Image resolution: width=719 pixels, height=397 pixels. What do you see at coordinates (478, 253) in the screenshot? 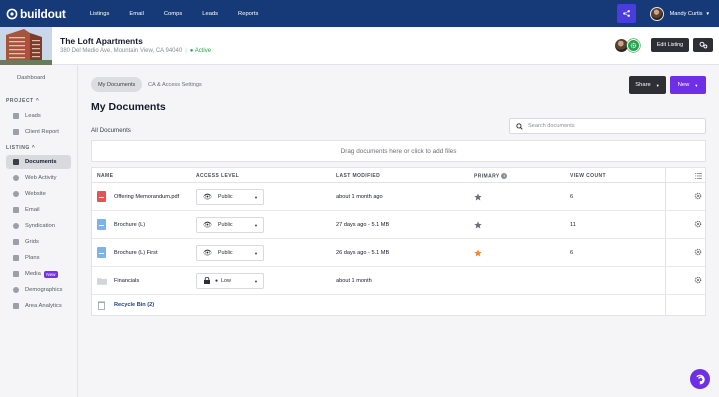
I see `star-icon-primary` at bounding box center [478, 253].